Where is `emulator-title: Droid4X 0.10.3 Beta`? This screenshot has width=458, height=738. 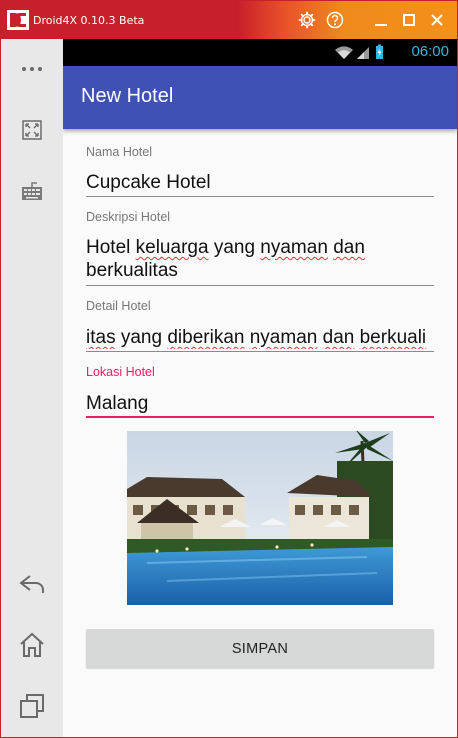 emulator-title: Droid4X 0.10.3 Beta is located at coordinates (89, 20).